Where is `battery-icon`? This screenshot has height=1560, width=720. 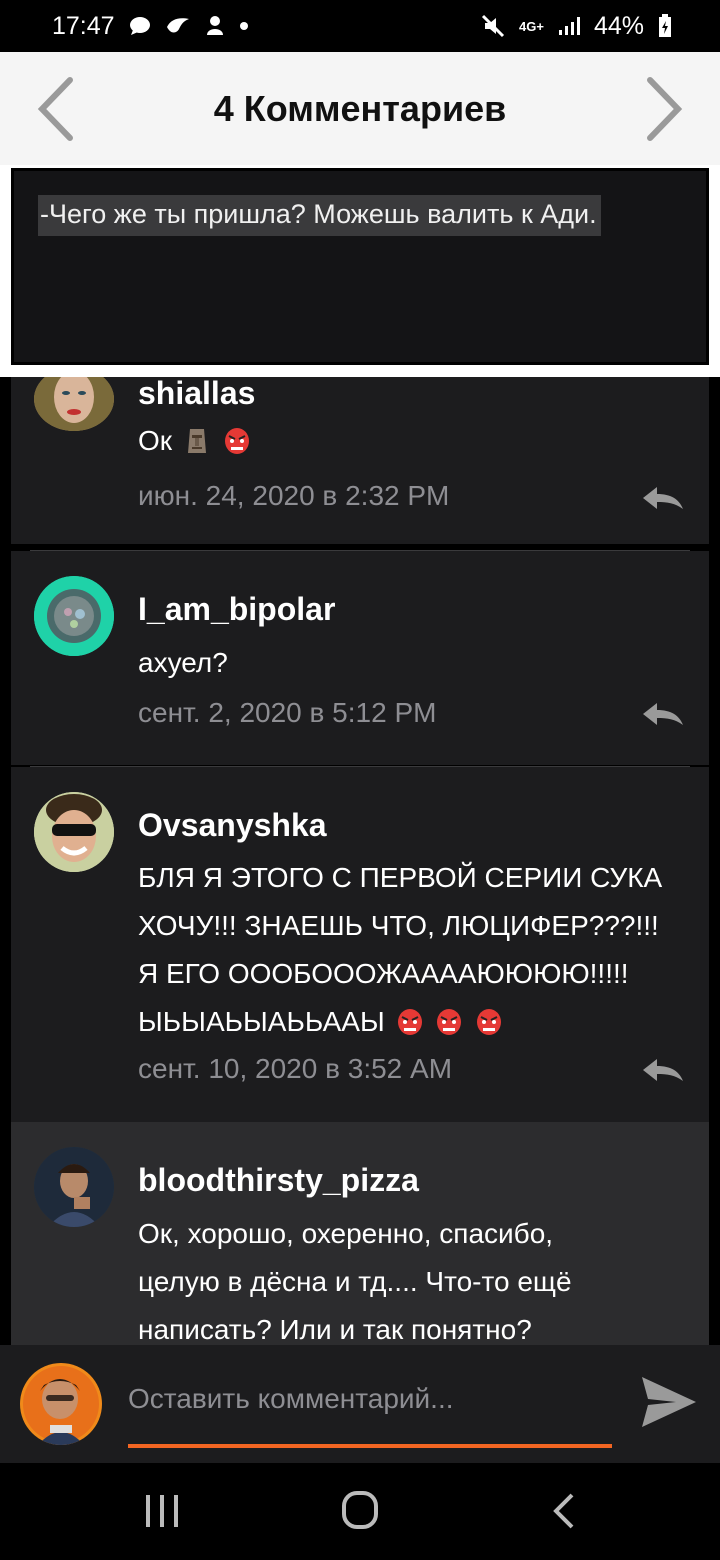
battery-icon is located at coordinates (665, 25).